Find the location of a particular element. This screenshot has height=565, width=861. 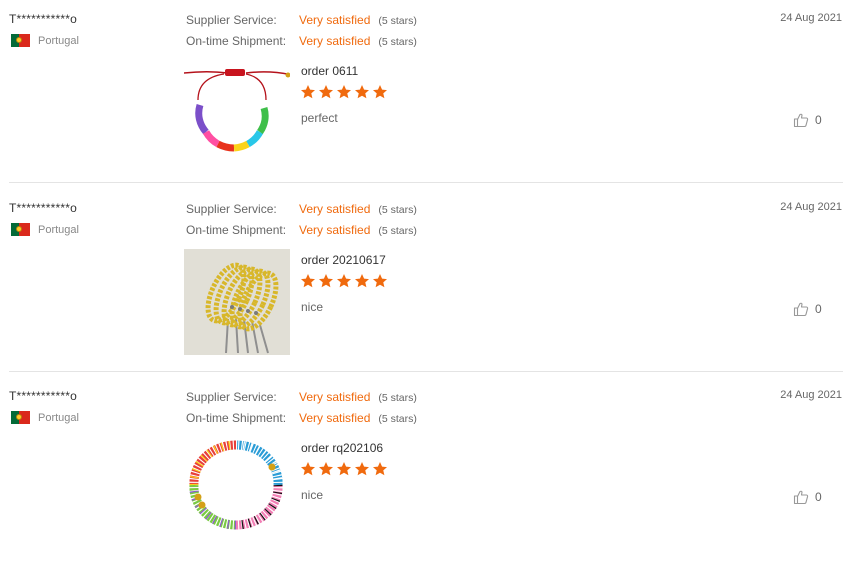

gold-bead-bracelets-photo is located at coordinates (237, 302).